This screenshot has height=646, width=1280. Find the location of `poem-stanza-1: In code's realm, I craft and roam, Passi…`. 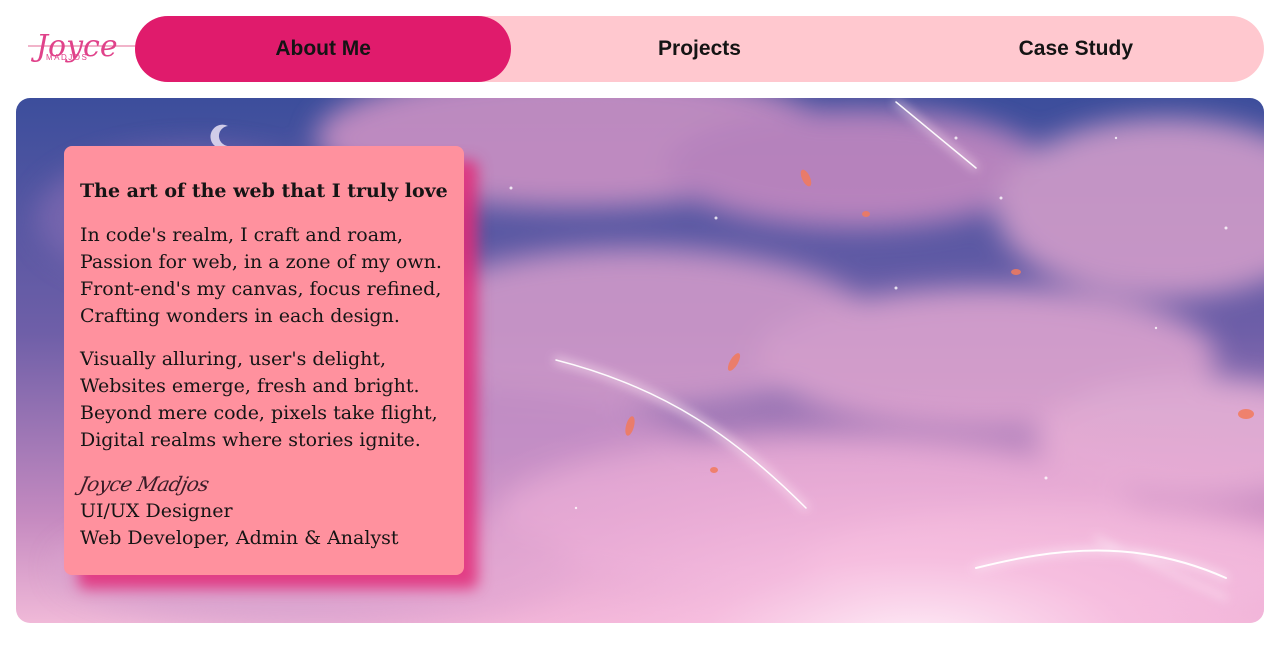

poem-stanza-1: In code's realm, I craft and roam, Passi… is located at coordinates (264, 276).